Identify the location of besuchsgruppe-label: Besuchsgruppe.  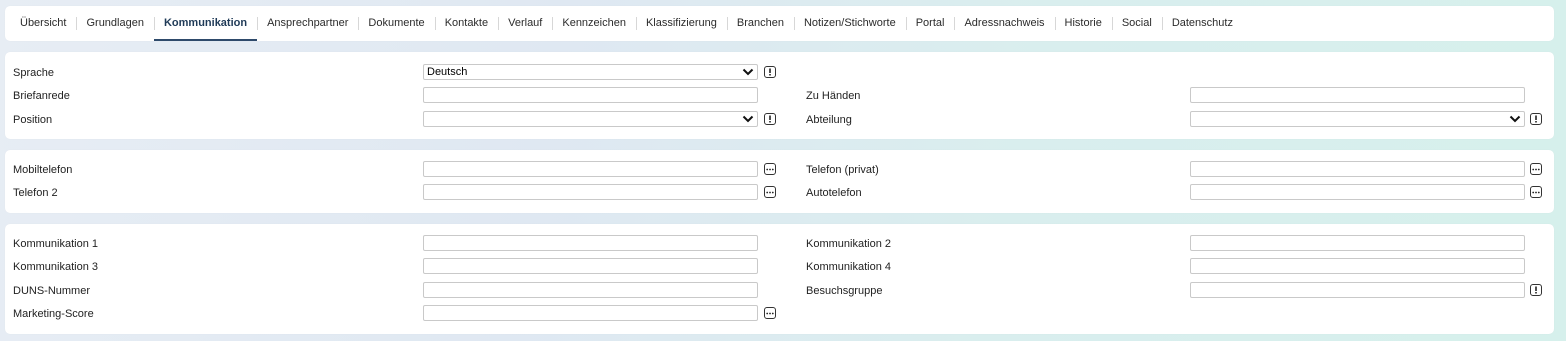
(844, 291).